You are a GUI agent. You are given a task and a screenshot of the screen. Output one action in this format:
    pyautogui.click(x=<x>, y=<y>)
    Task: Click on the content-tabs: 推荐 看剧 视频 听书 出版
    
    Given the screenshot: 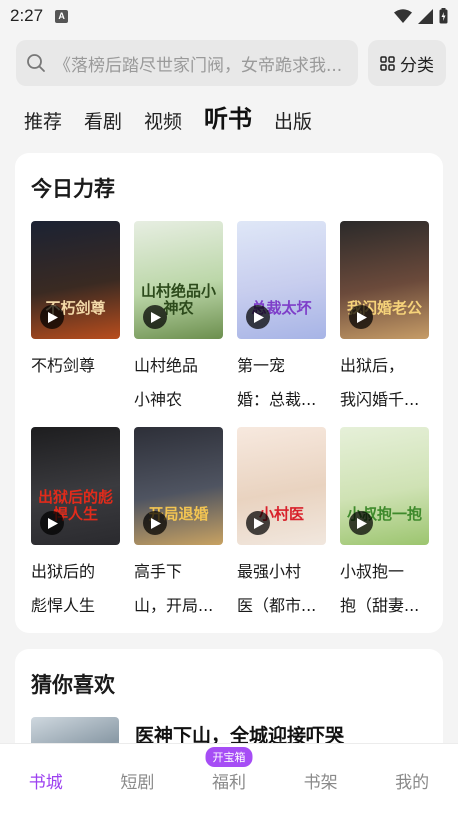 What is the action you would take?
    pyautogui.click(x=168, y=117)
    